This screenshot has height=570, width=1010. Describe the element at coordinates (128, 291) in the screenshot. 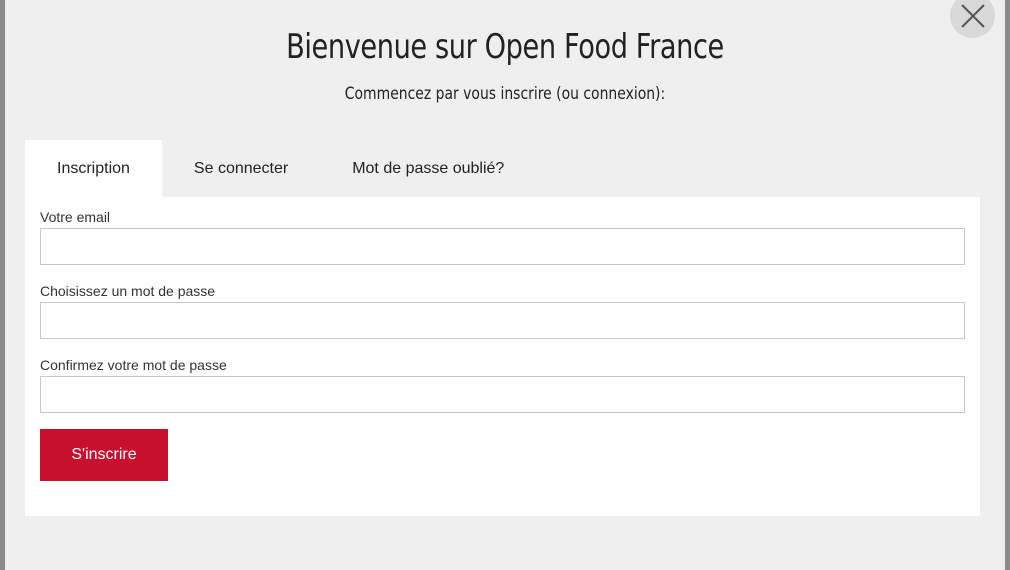

I see `password-label: Choisissez un mot de passe` at that location.